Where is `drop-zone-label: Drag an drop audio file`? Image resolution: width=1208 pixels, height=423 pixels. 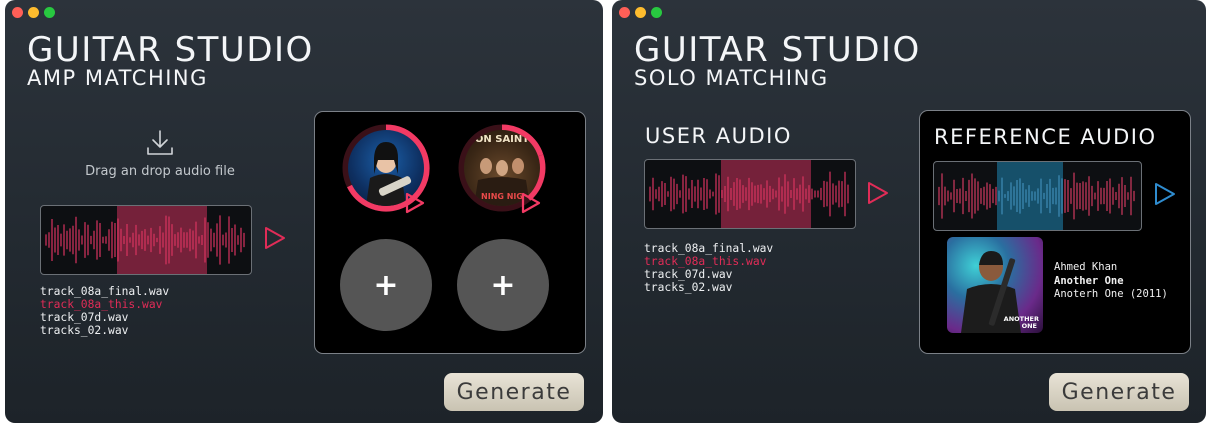
drop-zone-label: Drag an drop audio file is located at coordinates (160, 171).